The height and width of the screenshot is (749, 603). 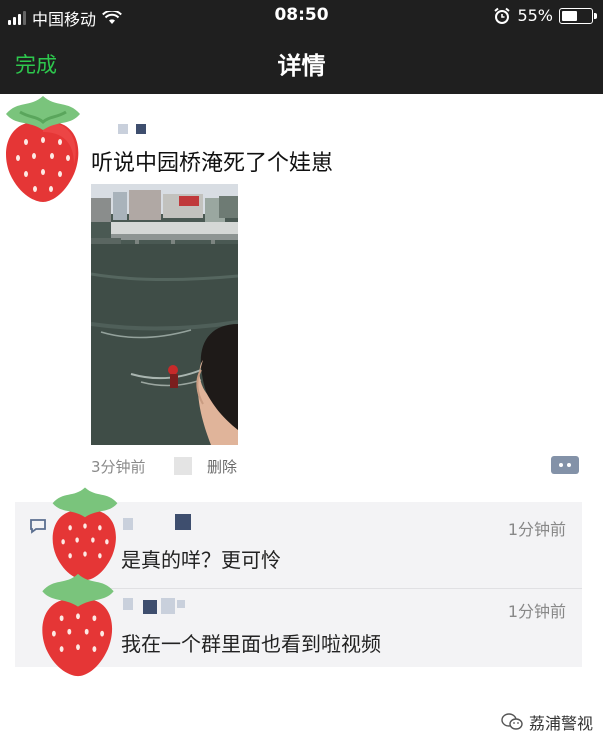 What do you see at coordinates (301, 16) in the screenshot?
I see `status-bar: 中国移动 08:50 55%` at bounding box center [301, 16].